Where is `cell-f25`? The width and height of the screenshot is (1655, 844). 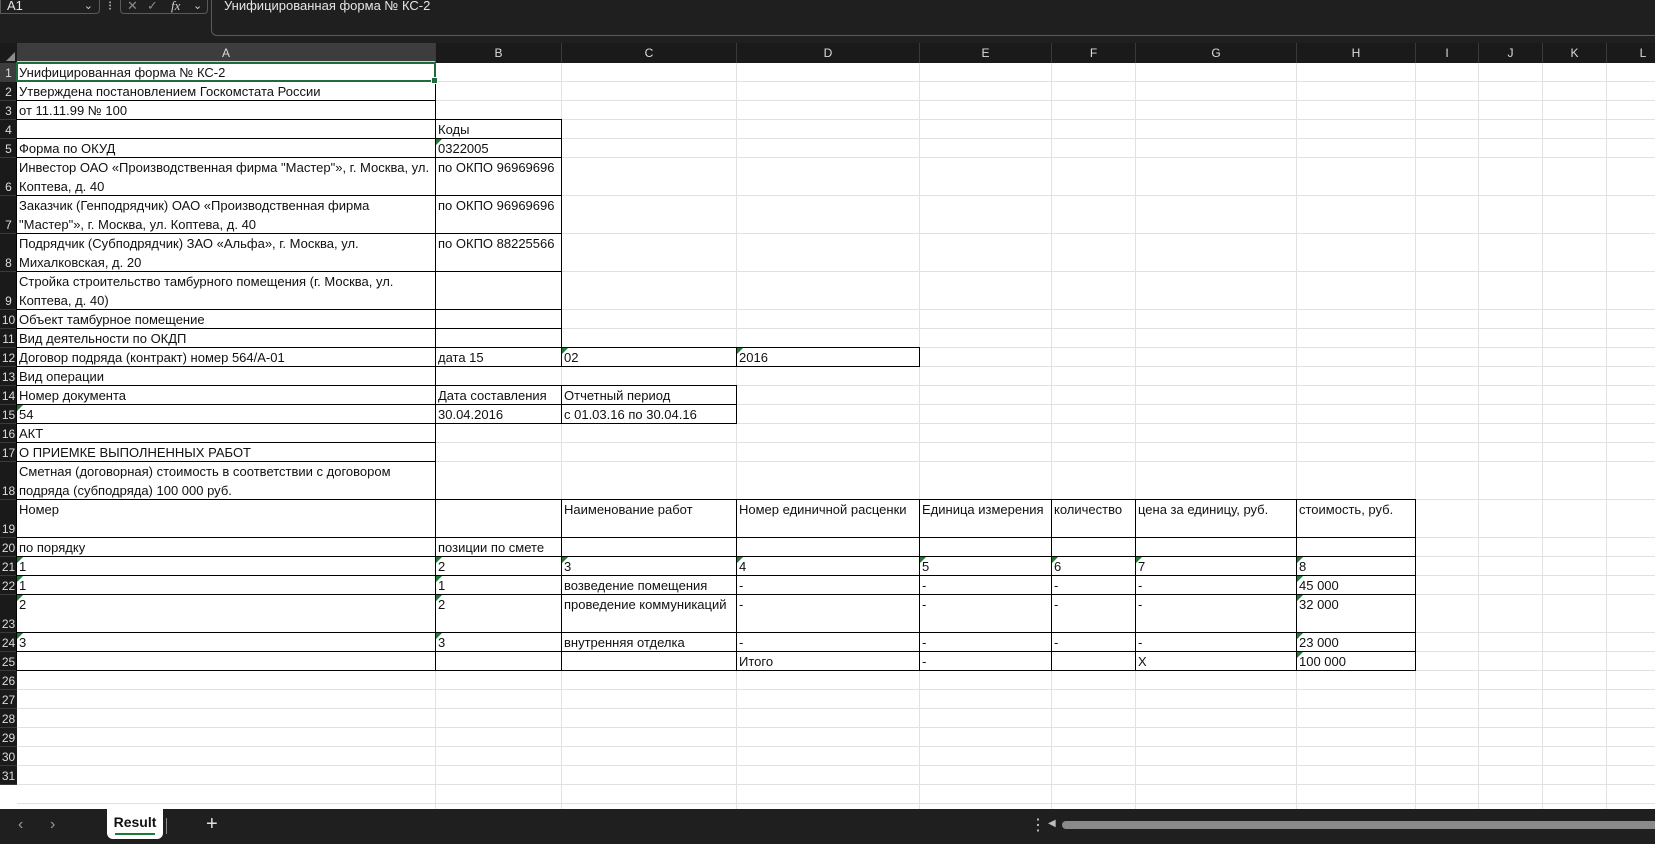 cell-f25 is located at coordinates (1093, 661).